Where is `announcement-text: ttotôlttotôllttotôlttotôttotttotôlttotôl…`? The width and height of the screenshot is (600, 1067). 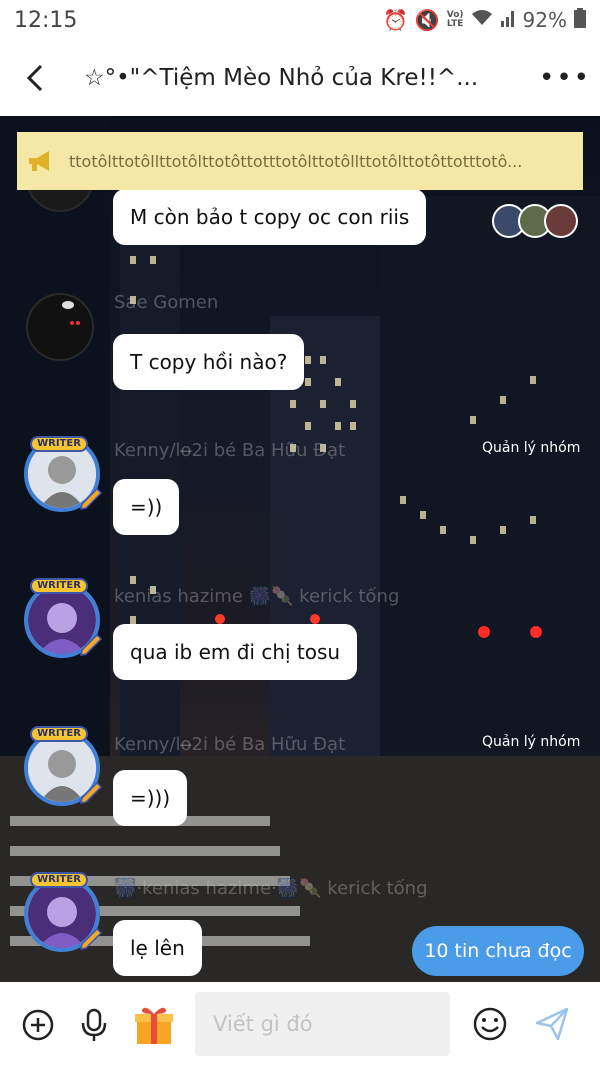 announcement-text: ttotôlttotôllttotôlttotôttotttotôlttotôl… is located at coordinates (296, 161).